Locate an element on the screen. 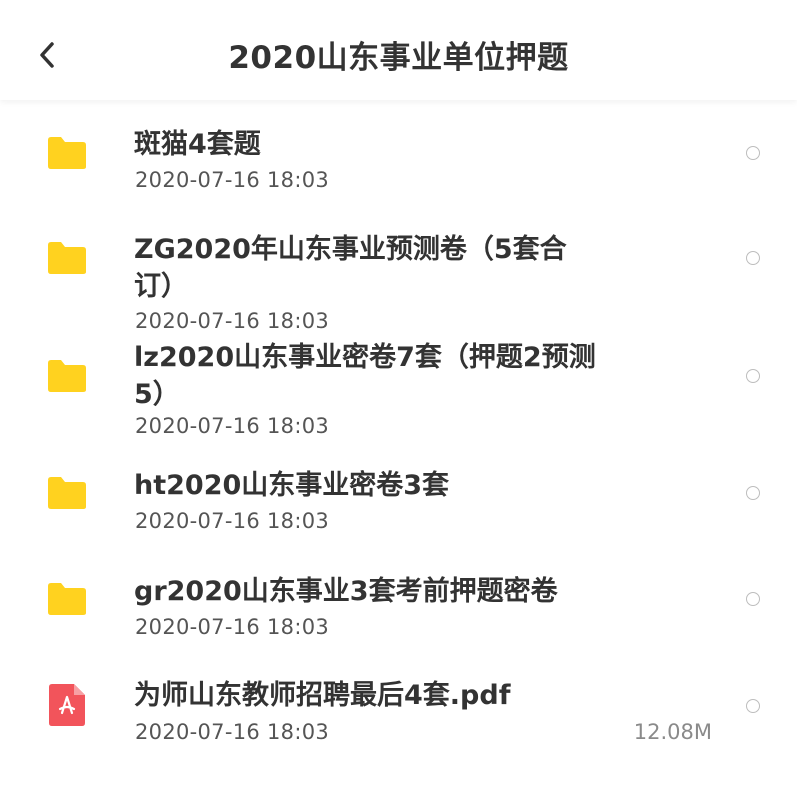 The image size is (797, 800). file-row: ZG2020年山东事业预测卷（5套合订） 2020-07-16 18:03 is located at coordinates (398, 280).